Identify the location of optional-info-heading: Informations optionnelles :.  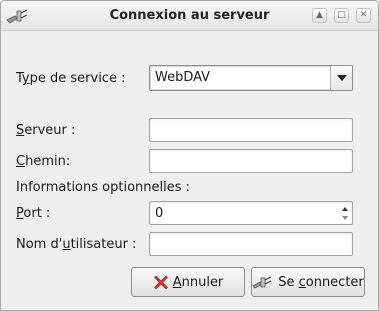
(103, 187).